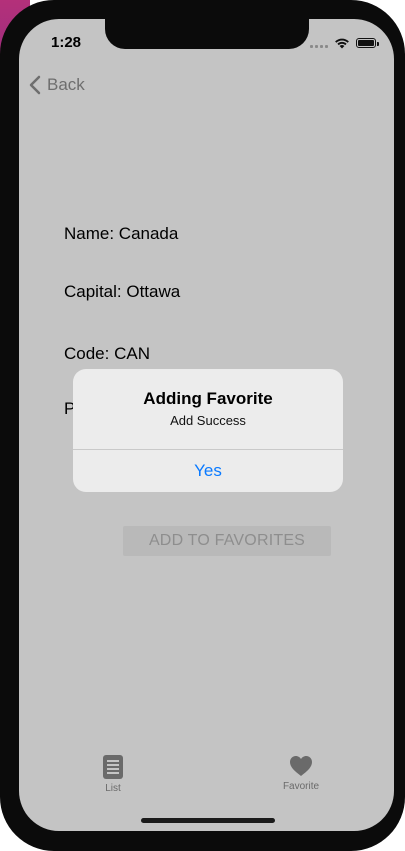 This screenshot has height=851, width=405. Describe the element at coordinates (208, 430) in the screenshot. I see `alert-dialog: Adding Favorite Add Success Yes` at that location.